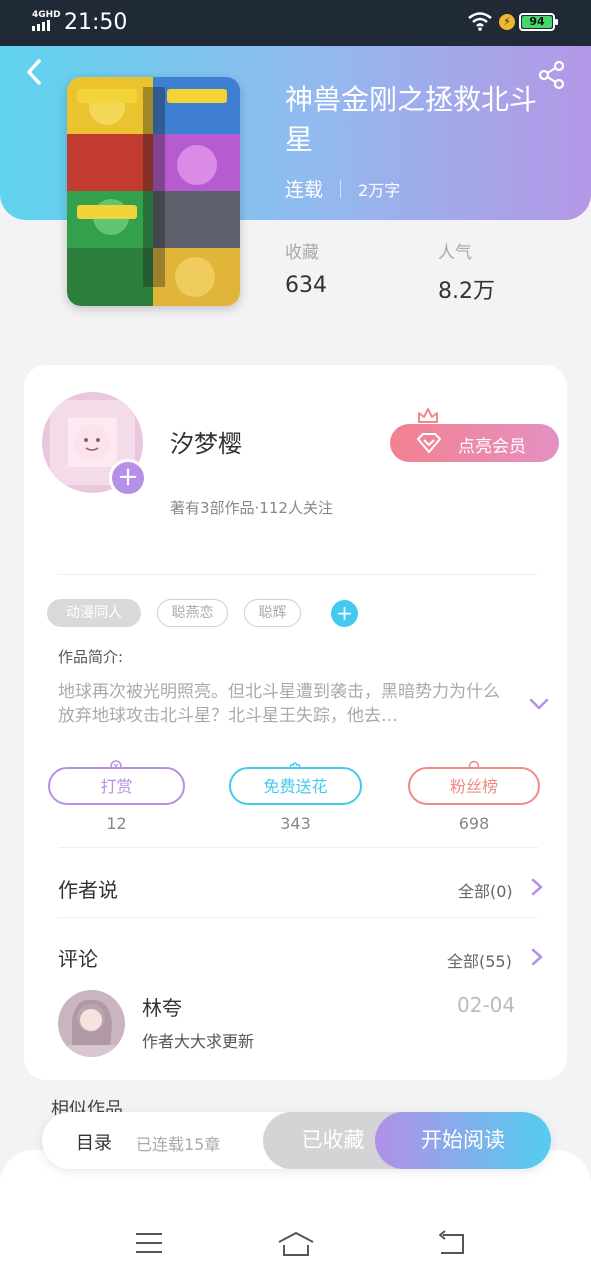  What do you see at coordinates (379, 190) in the screenshot?
I see `word-count: 2万字` at bounding box center [379, 190].